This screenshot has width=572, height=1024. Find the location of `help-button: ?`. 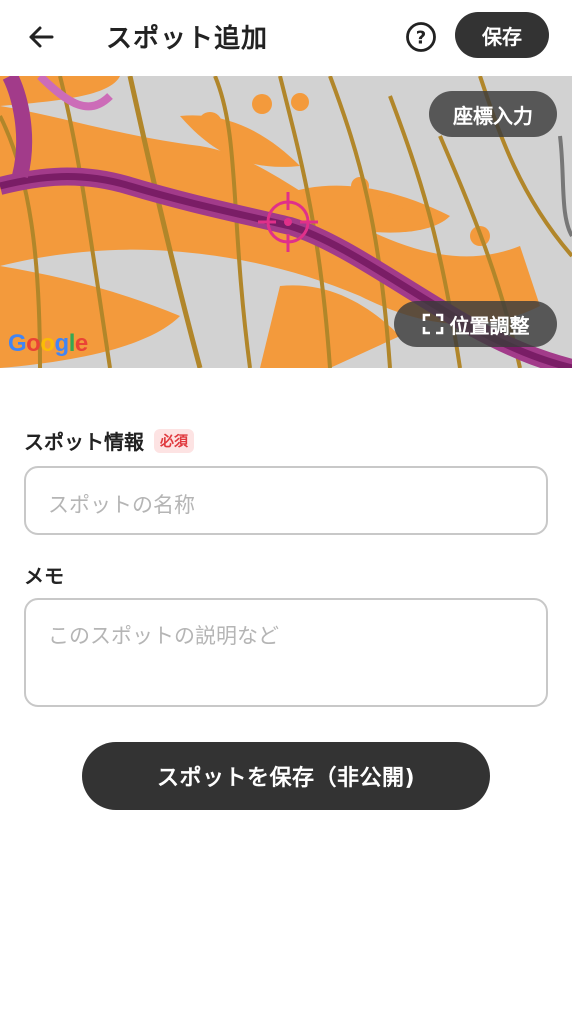

help-button: ? is located at coordinates (421, 37).